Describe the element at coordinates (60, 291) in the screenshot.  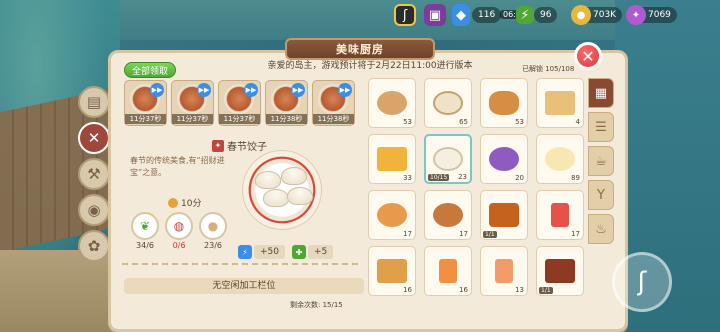
I see `sand-shore` at that location.